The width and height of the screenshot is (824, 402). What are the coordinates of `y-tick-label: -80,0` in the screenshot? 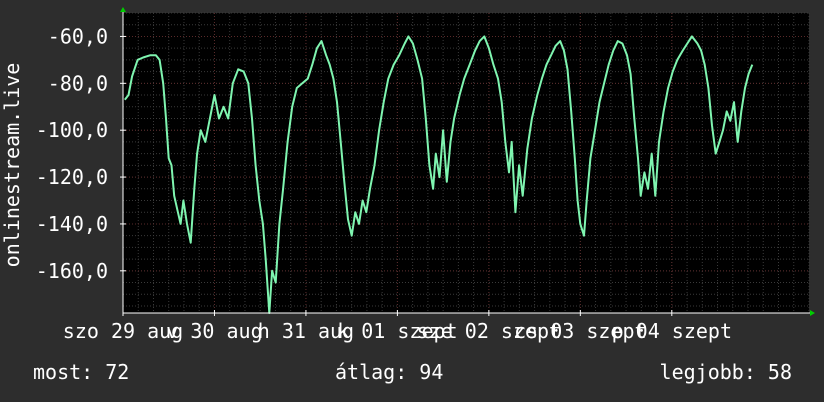 It's located at (78, 83).